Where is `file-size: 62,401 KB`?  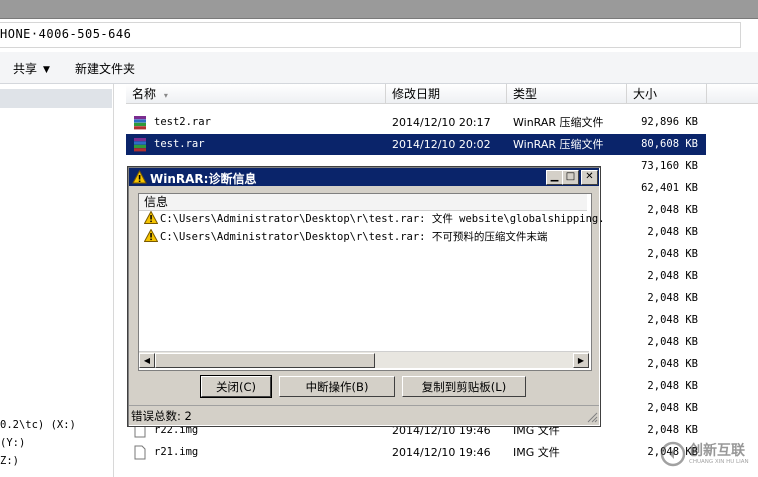
file-size: 62,401 KB is located at coordinates (669, 188).